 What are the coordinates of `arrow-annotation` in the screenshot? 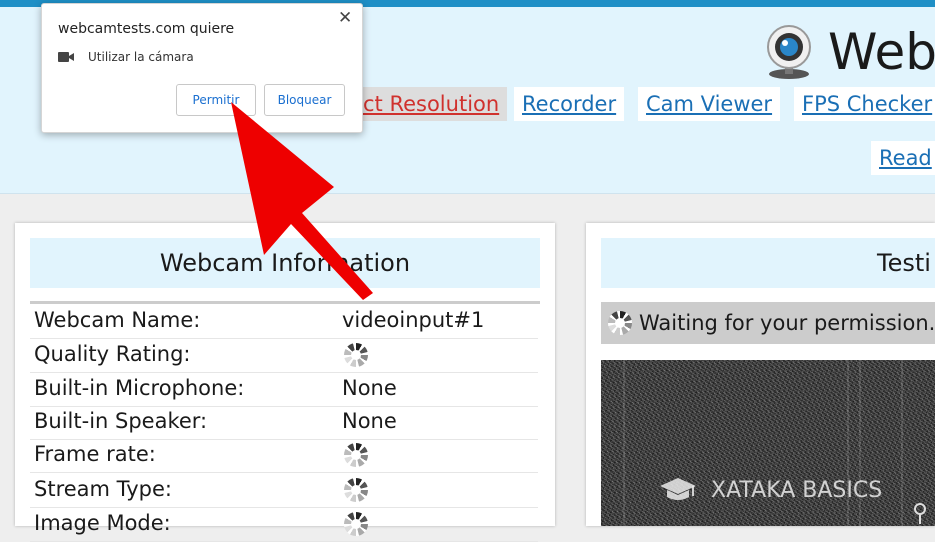 It's located at (302, 201).